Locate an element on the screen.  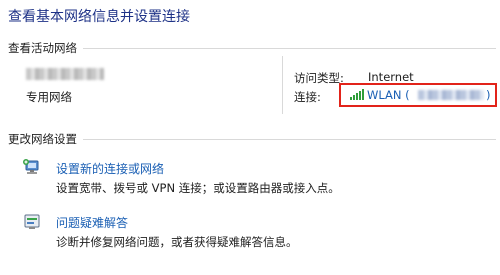
wlan-link-close: ) is located at coordinates (488, 95).